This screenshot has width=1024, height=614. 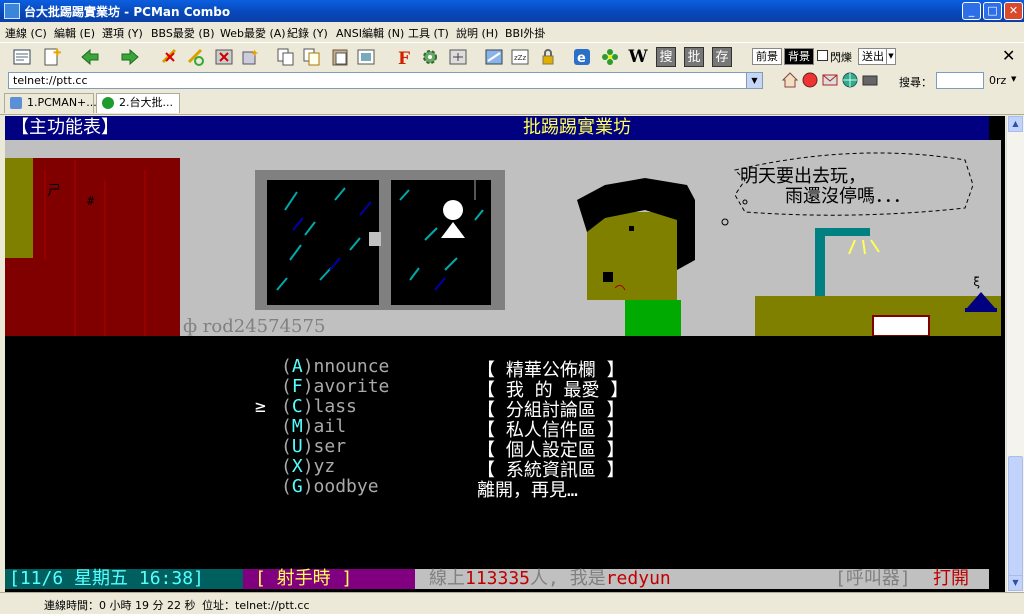 What do you see at coordinates (873, 578) in the screenshot?
I see `pager-label: [呼叫器]` at bounding box center [873, 578].